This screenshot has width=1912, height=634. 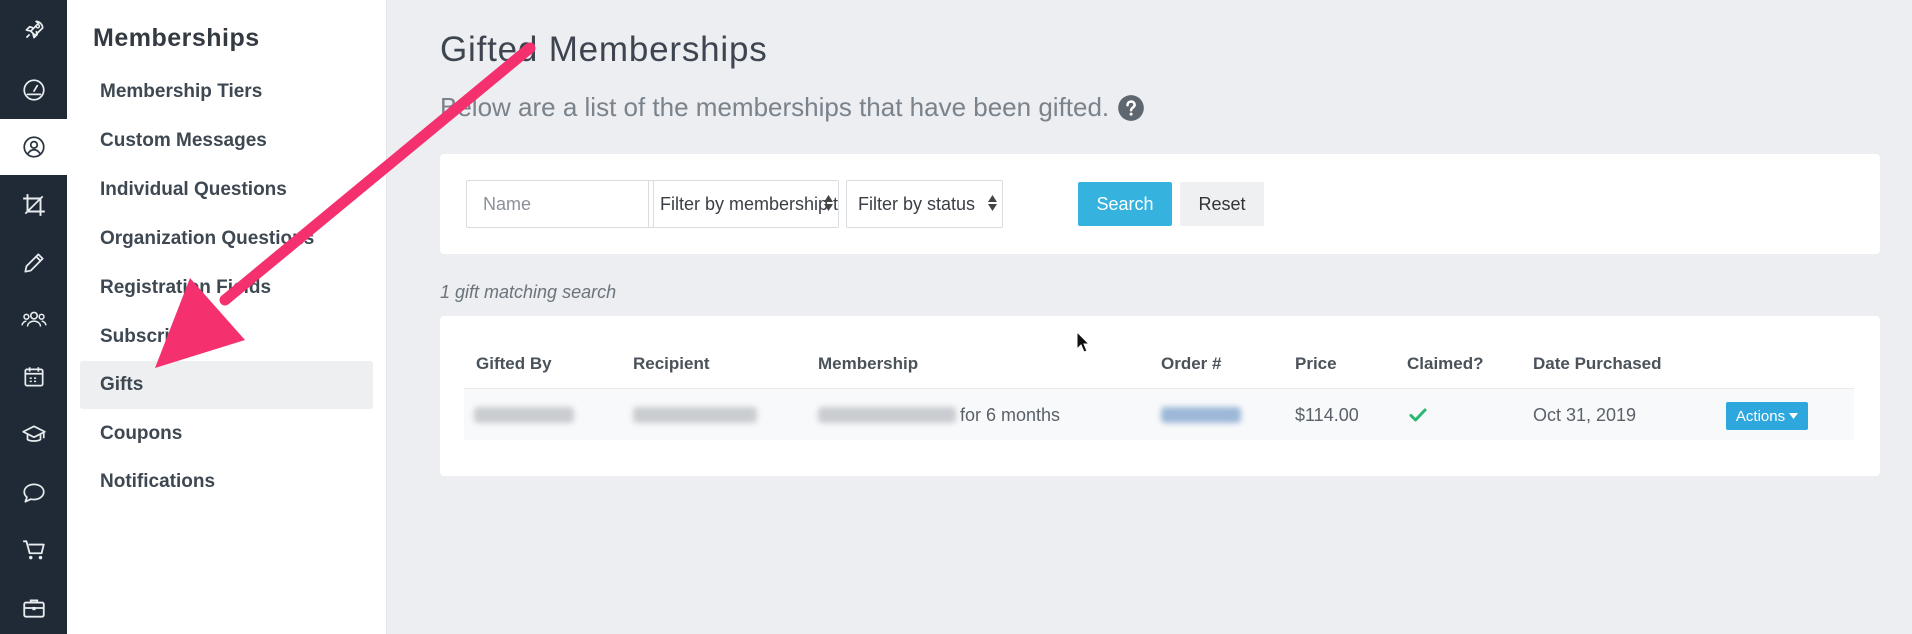 I want to click on page-title: Gifted Memberships, so click(x=604, y=49).